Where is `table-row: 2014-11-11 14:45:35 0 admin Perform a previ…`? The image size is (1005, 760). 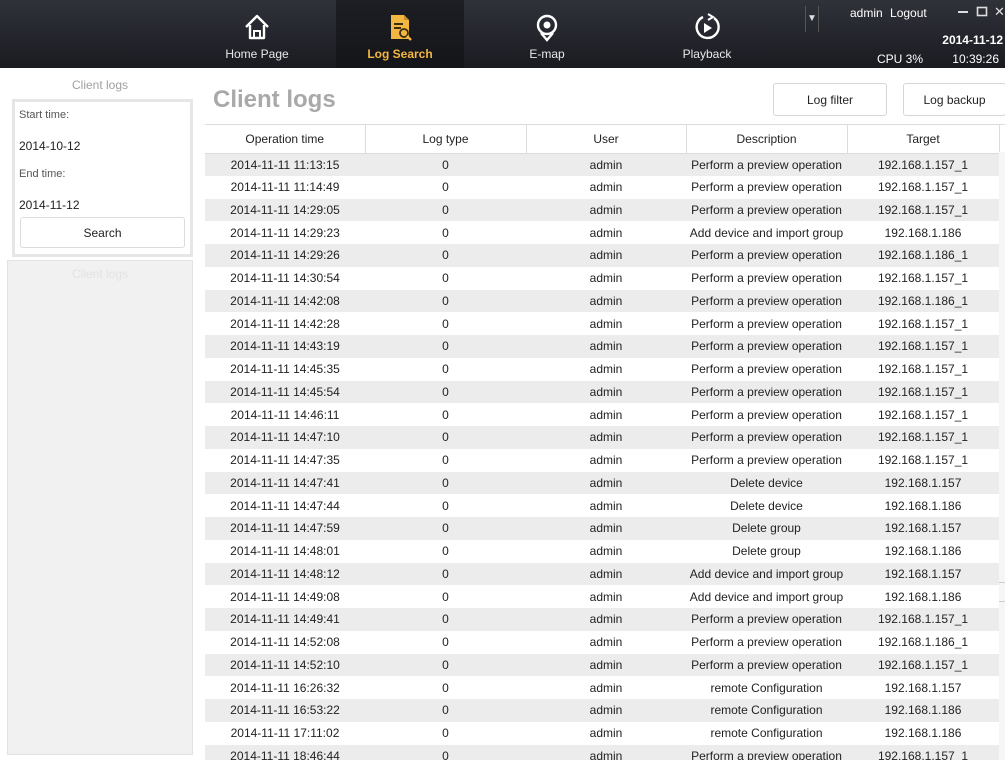
table-row: 2014-11-11 14:45:35 0 admin Perform a previ… is located at coordinates (602, 369).